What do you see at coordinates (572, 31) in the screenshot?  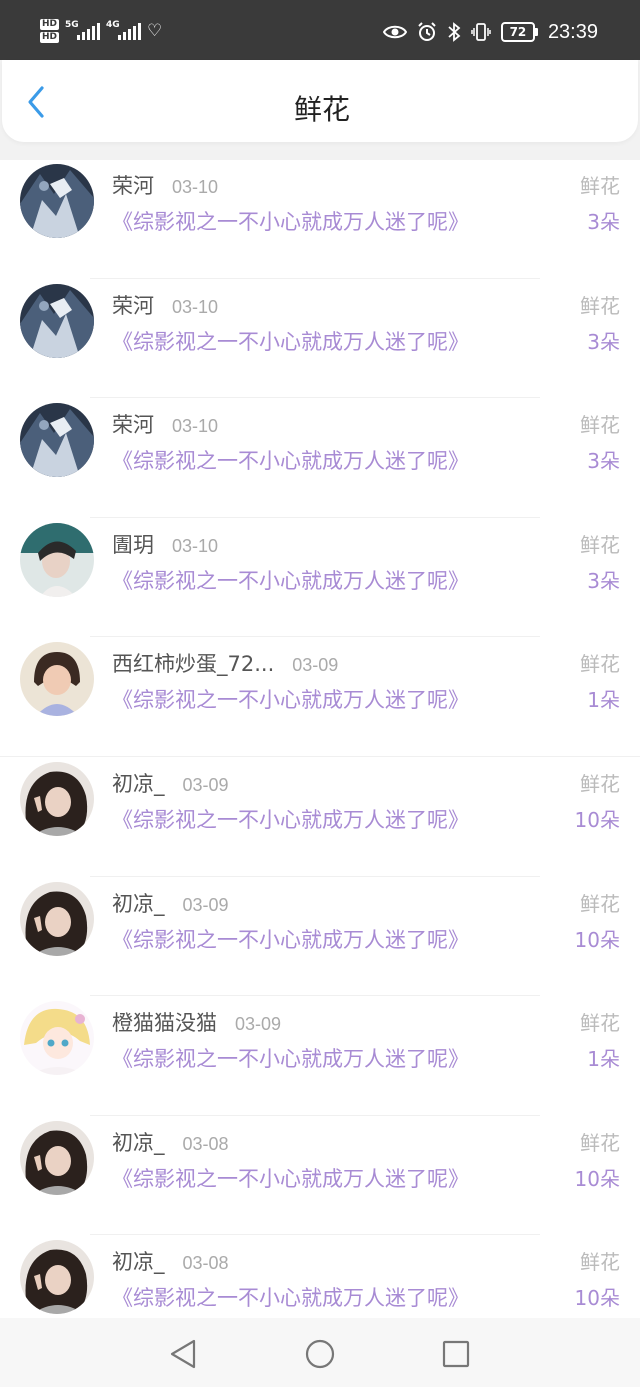 I see `clock: 23:39` at bounding box center [572, 31].